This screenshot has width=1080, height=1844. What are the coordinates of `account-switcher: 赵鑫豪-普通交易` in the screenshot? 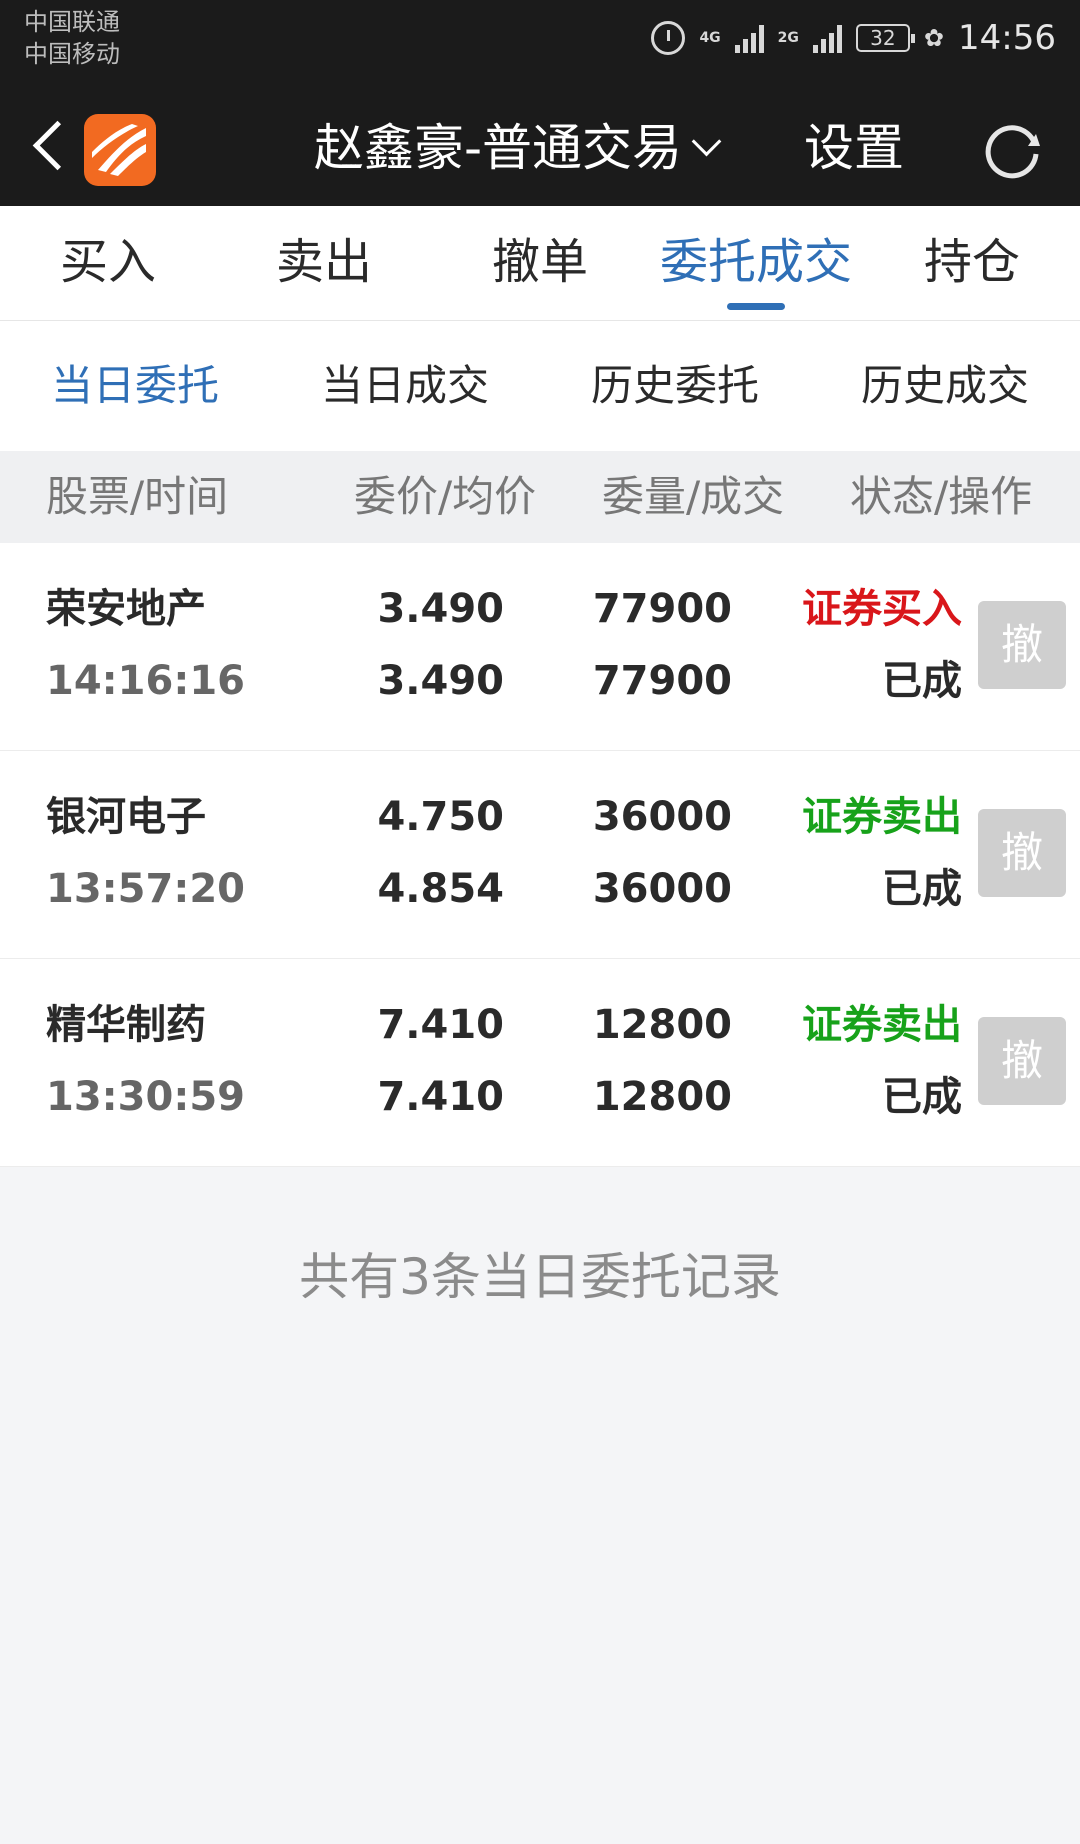 It's located at (518, 148).